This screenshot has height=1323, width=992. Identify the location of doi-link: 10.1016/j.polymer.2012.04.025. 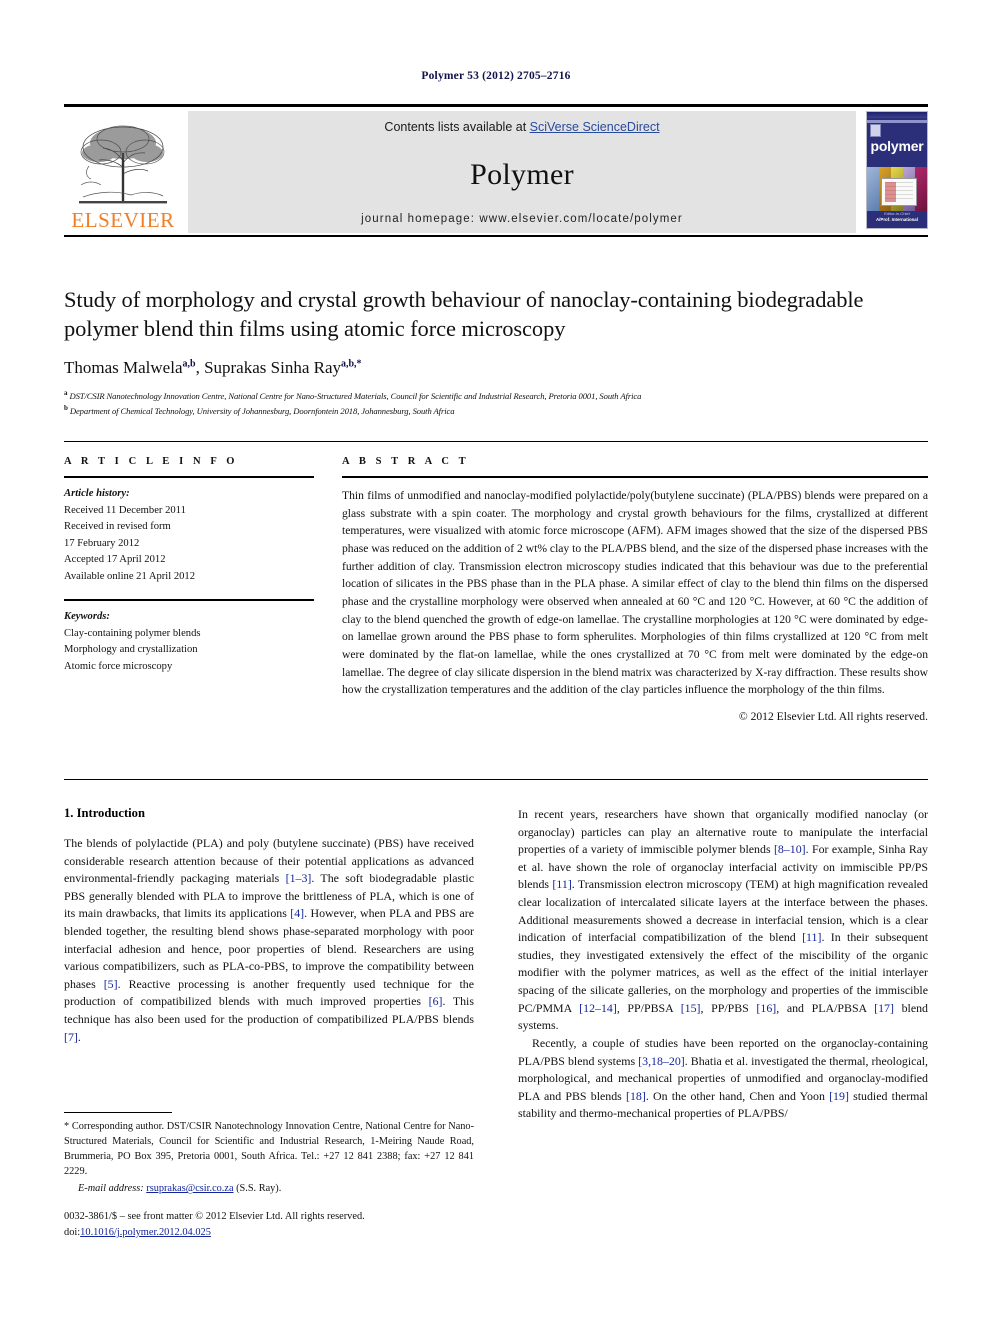
(145, 1232).